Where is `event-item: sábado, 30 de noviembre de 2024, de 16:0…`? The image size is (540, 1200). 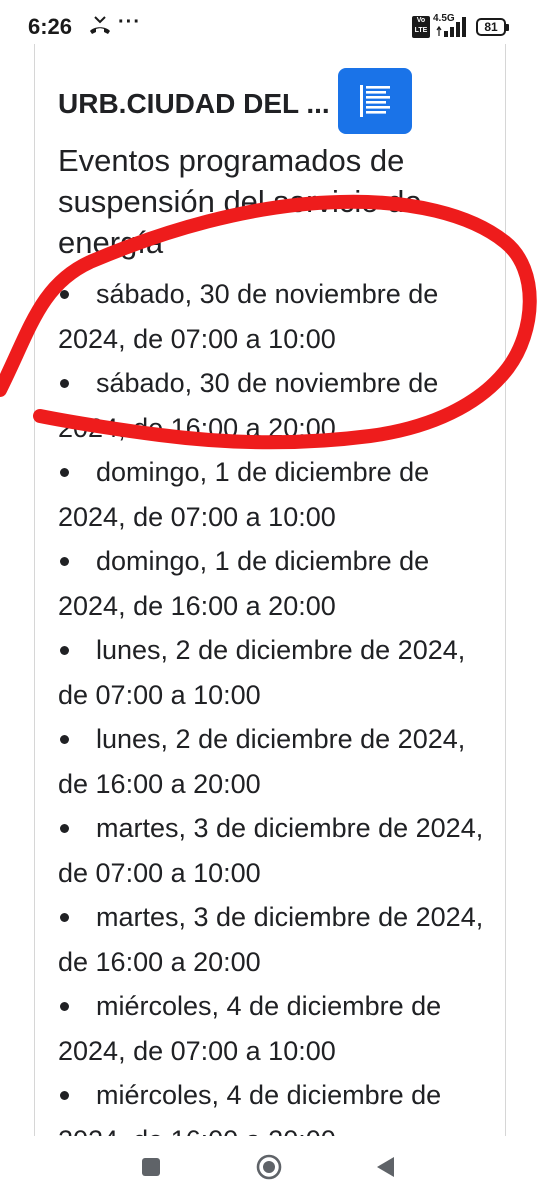
event-item: sábado, 30 de noviembre de 2024, de 16:0… is located at coordinates (273, 405).